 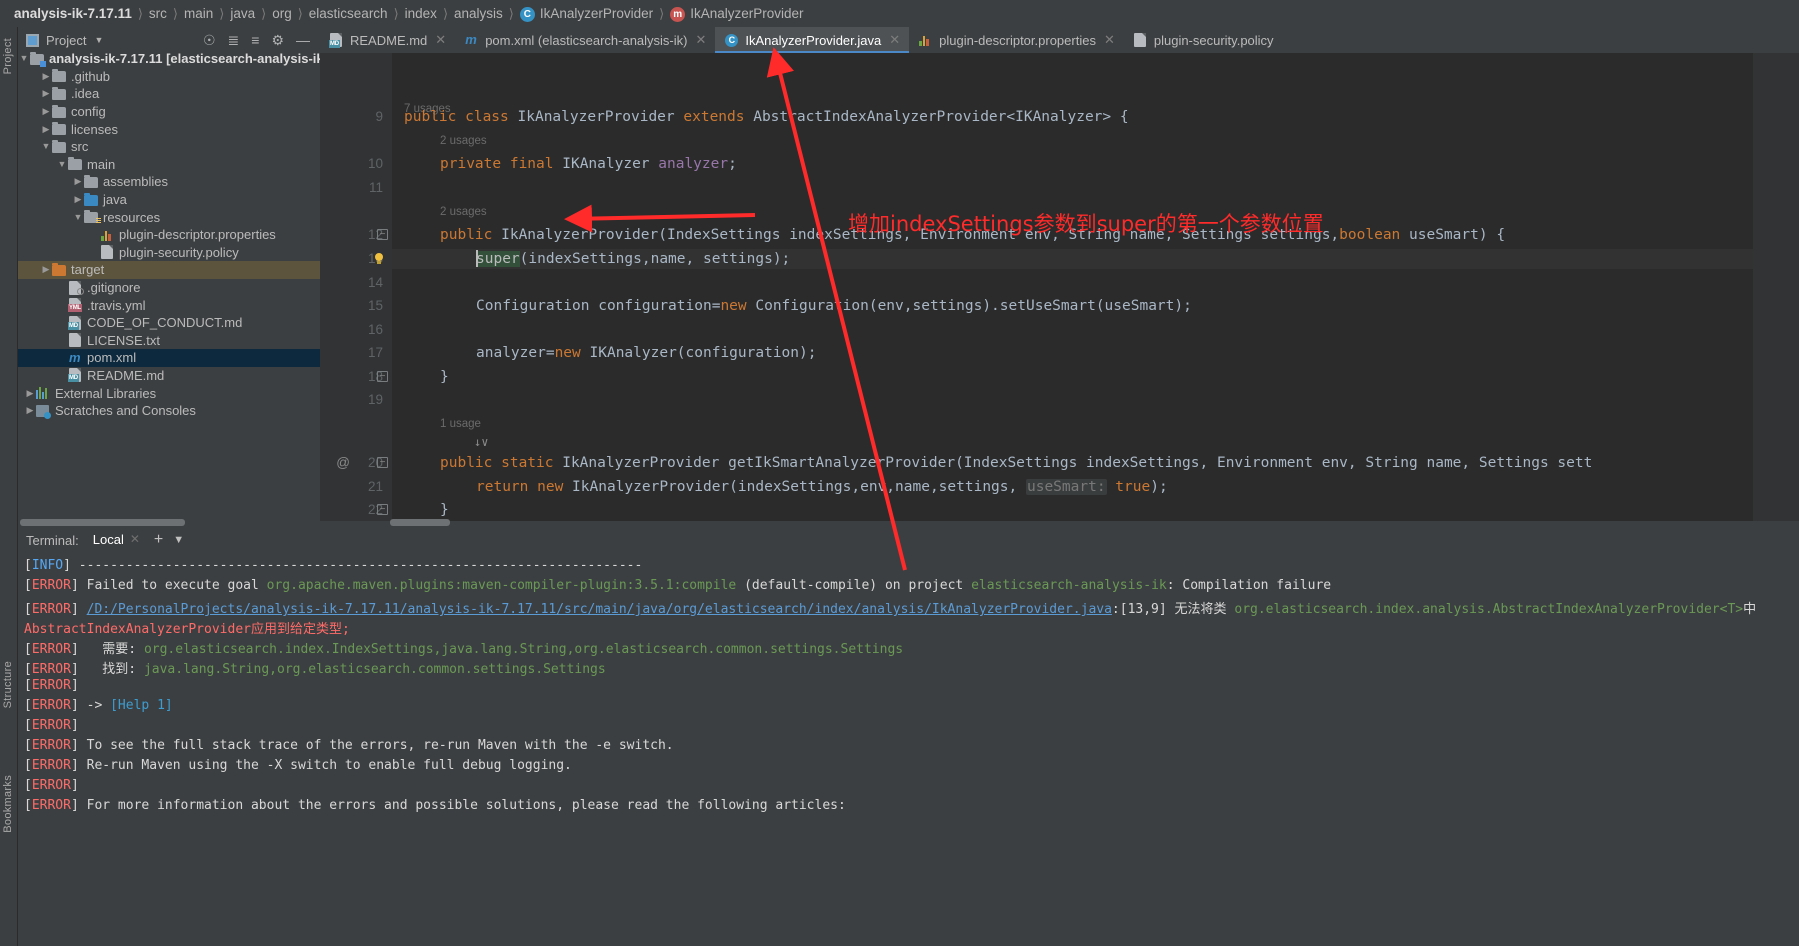 What do you see at coordinates (277, 40) in the screenshot?
I see `gear-icon: ⚙` at bounding box center [277, 40].